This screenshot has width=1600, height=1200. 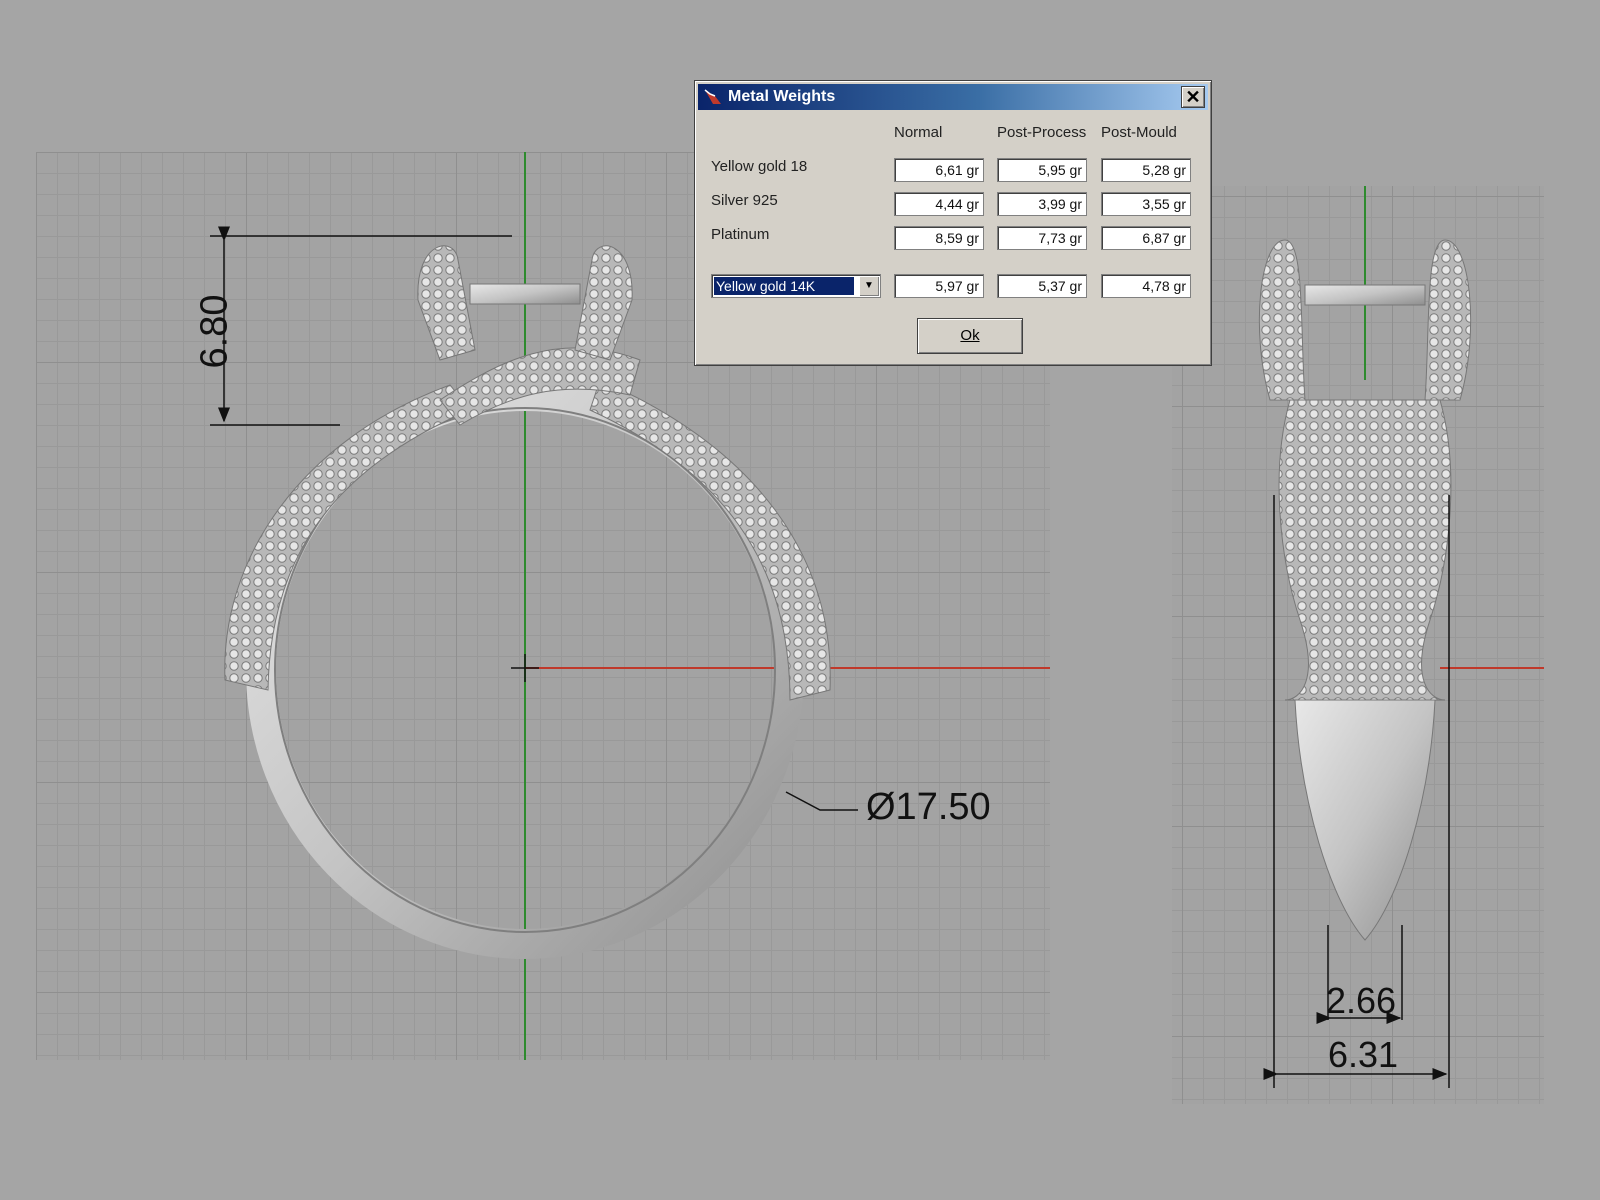 I want to click on ok-button: Ok, so click(x=970, y=336).